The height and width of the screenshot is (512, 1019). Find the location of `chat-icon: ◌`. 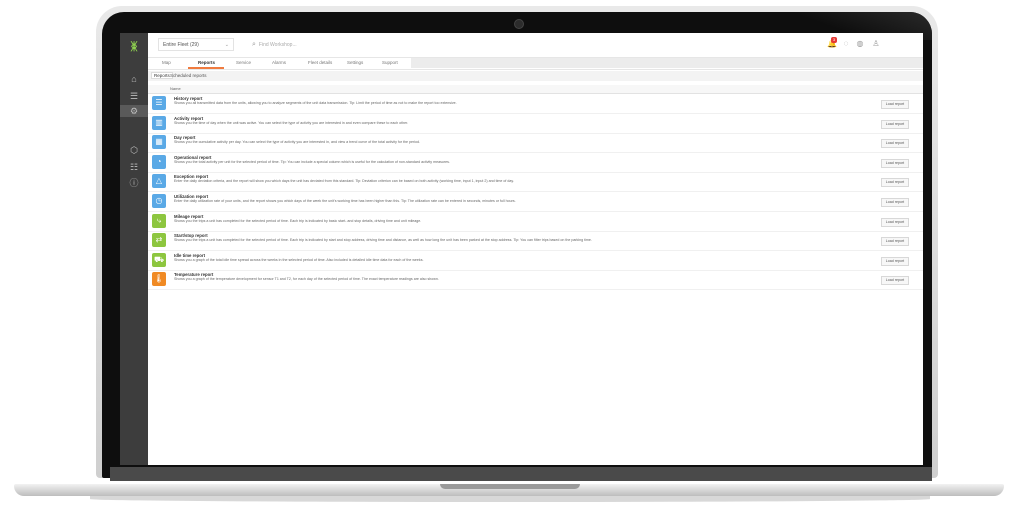

chat-icon: ◌ is located at coordinates (846, 44).